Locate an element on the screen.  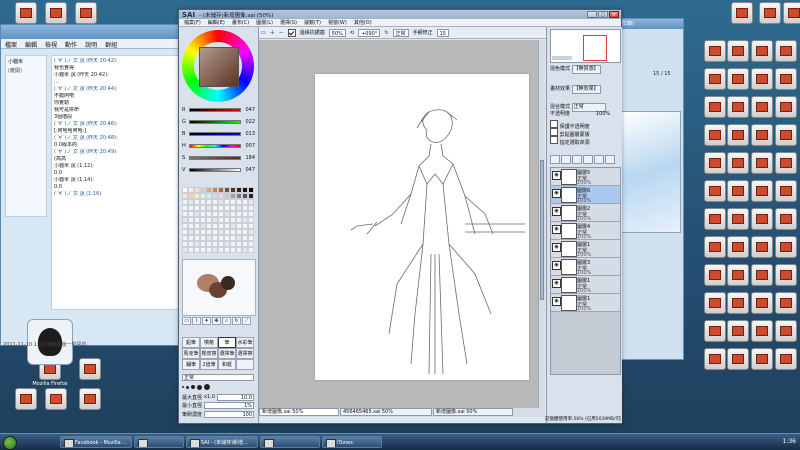
tool-button: 2值筆 is located at coordinates (209, 364).